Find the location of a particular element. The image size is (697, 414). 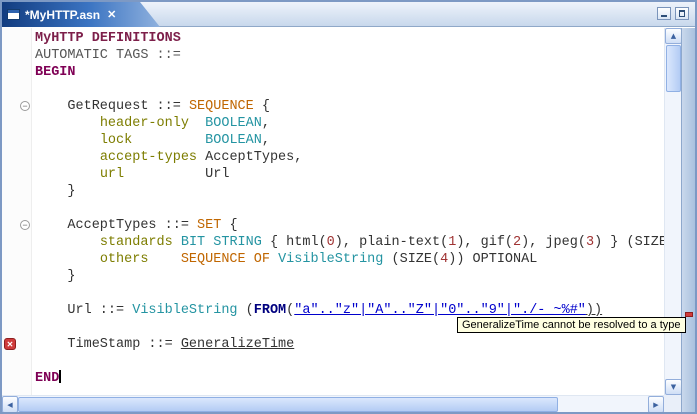

code-token: BIT STRING is located at coordinates (221, 242).